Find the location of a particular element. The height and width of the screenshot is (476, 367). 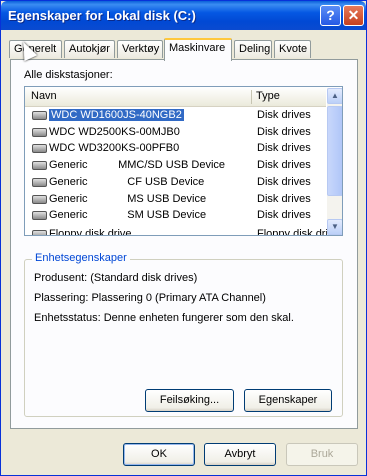

help-icon: ? is located at coordinates (330, 15).